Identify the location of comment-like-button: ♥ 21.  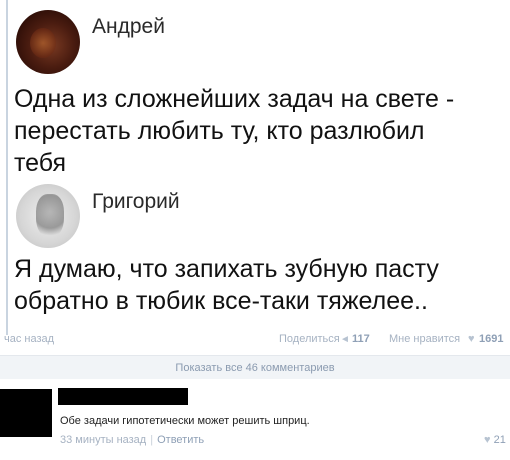
(495, 440).